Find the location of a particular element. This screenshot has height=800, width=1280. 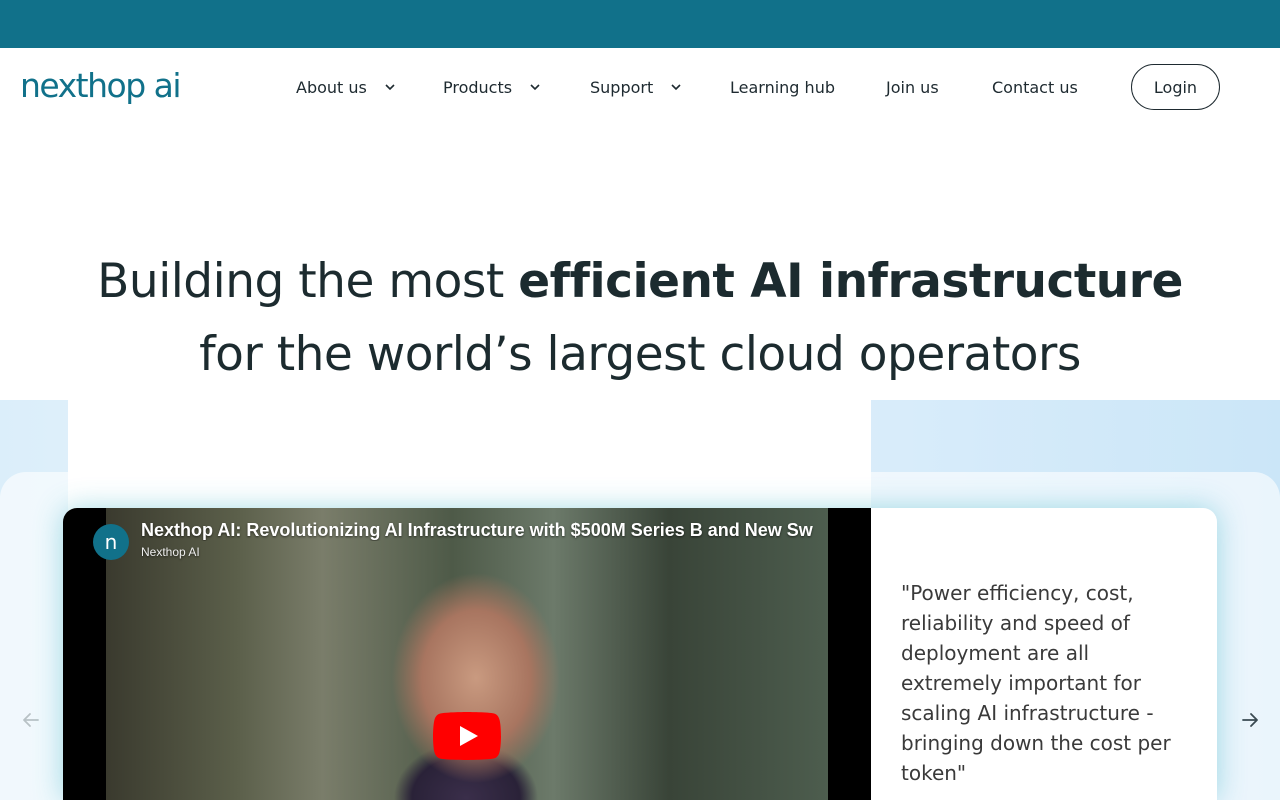

play-icon is located at coordinates (467, 736).